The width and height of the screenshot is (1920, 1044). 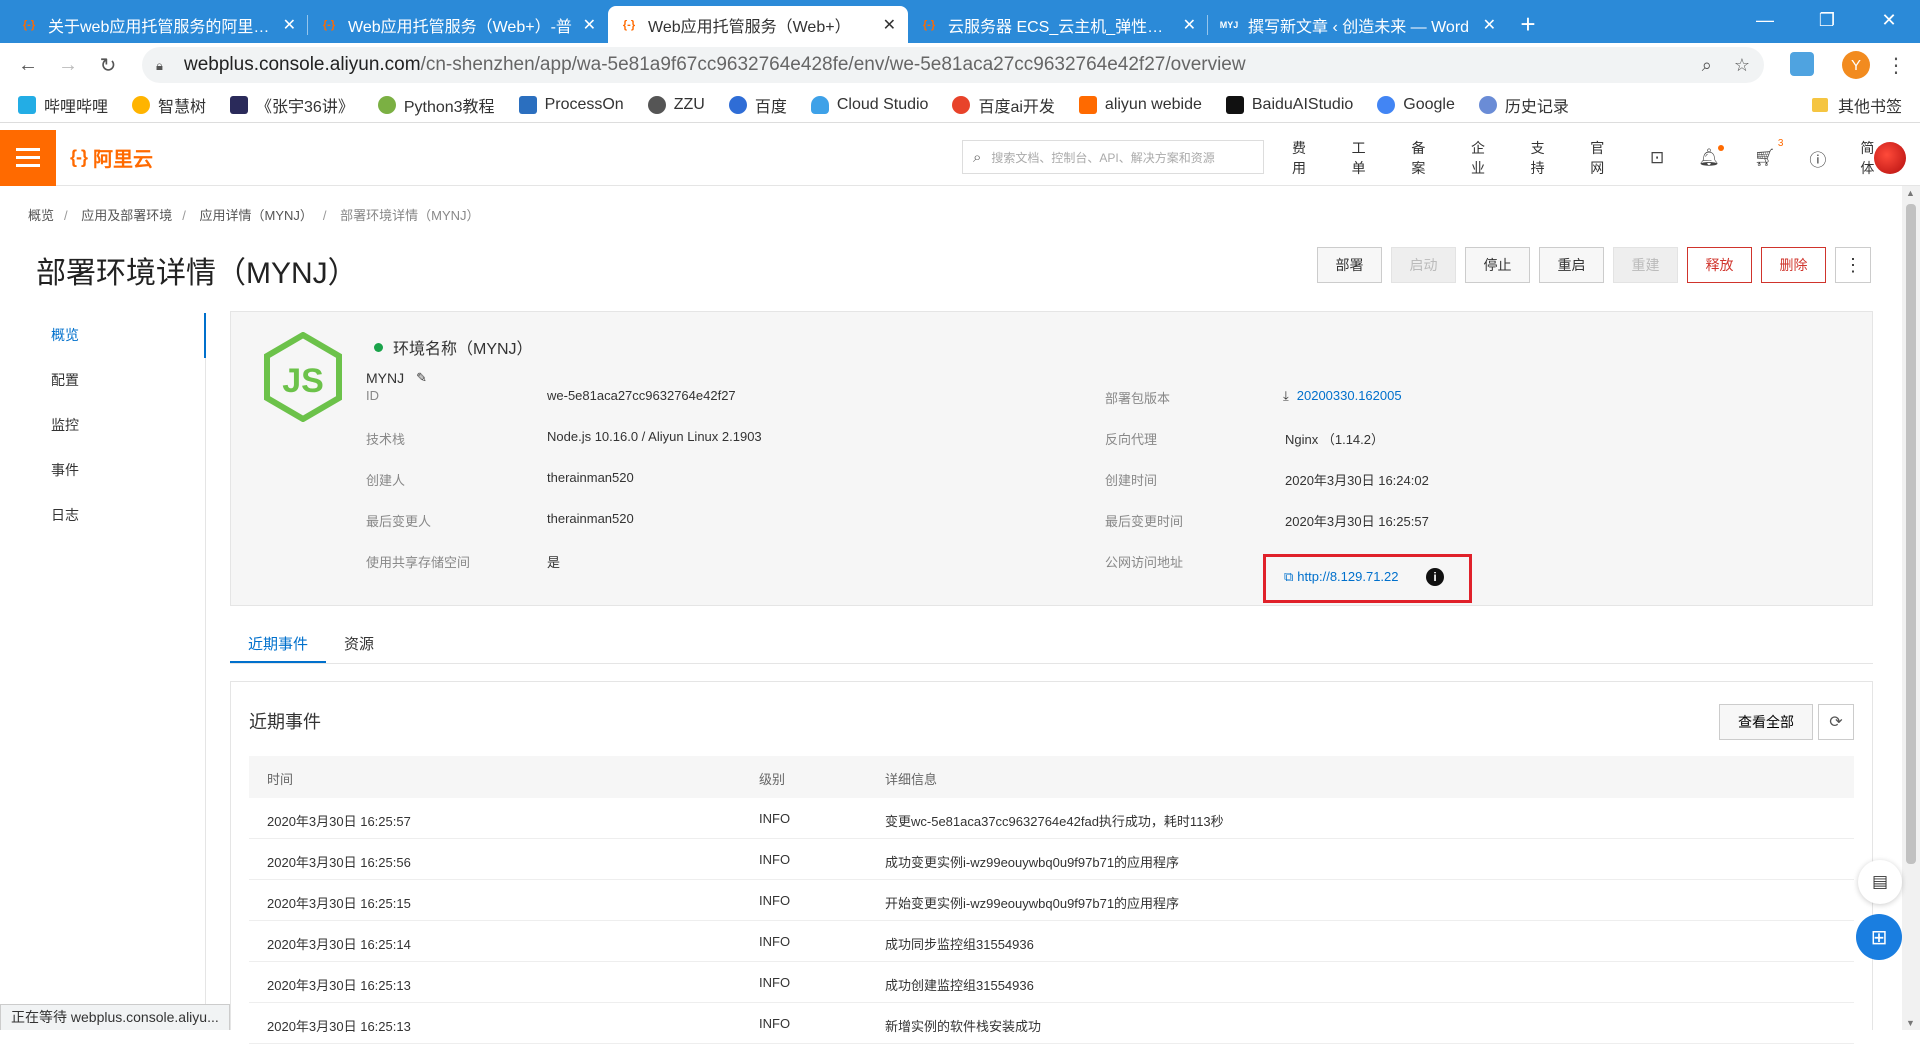 What do you see at coordinates (1305, 158) in the screenshot?
I see `nav-link-billing: 费用` at bounding box center [1305, 158].